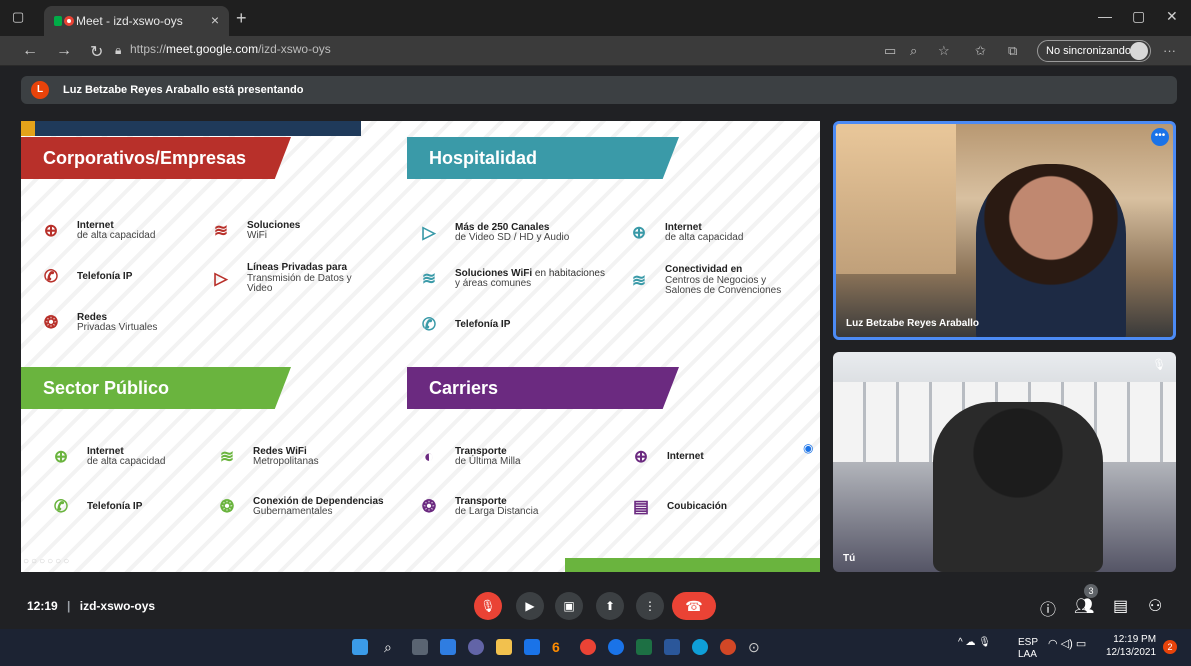 The width and height of the screenshot is (1191, 666). Describe the element at coordinates (1170, 647) in the screenshot. I see `notifications-badge: 2` at that location.